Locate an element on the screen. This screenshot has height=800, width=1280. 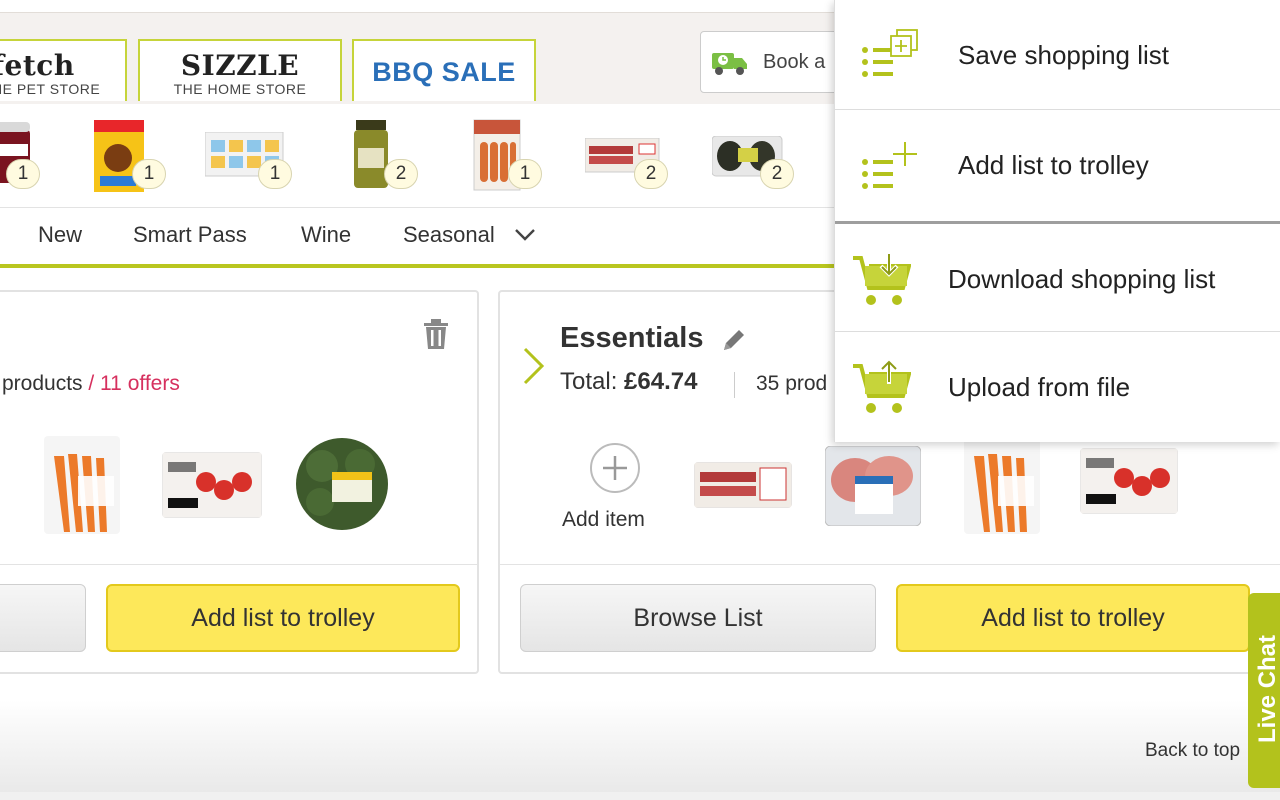
add-item-button: Add item is located at coordinates (617, 492).